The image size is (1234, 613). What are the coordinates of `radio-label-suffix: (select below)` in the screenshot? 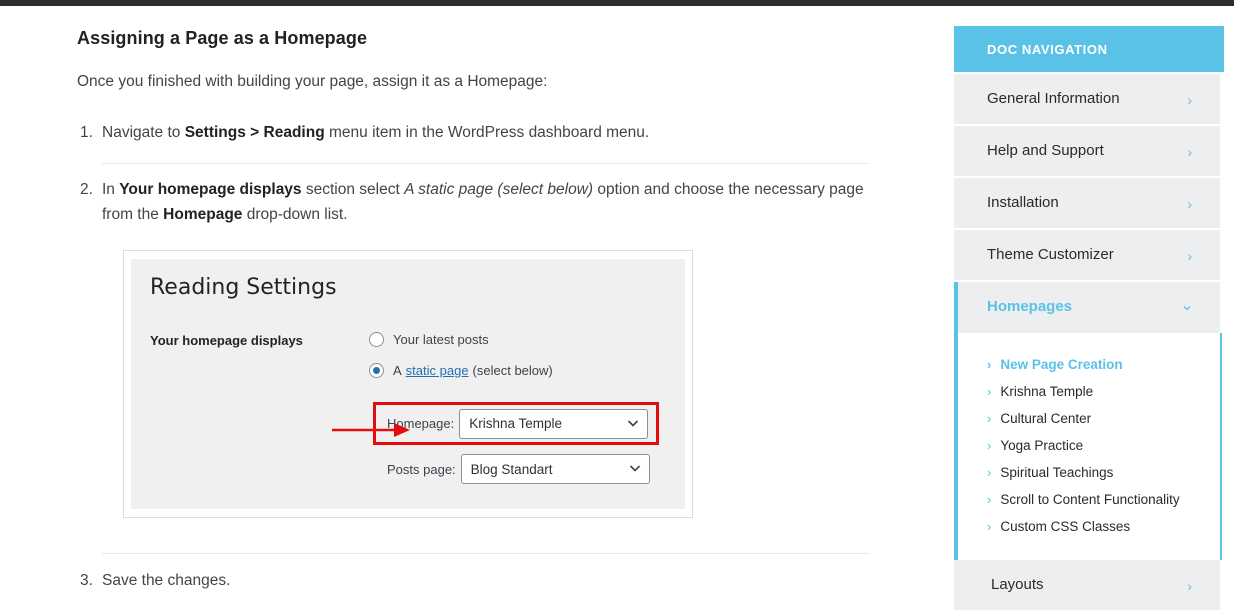 It's located at (512, 370).